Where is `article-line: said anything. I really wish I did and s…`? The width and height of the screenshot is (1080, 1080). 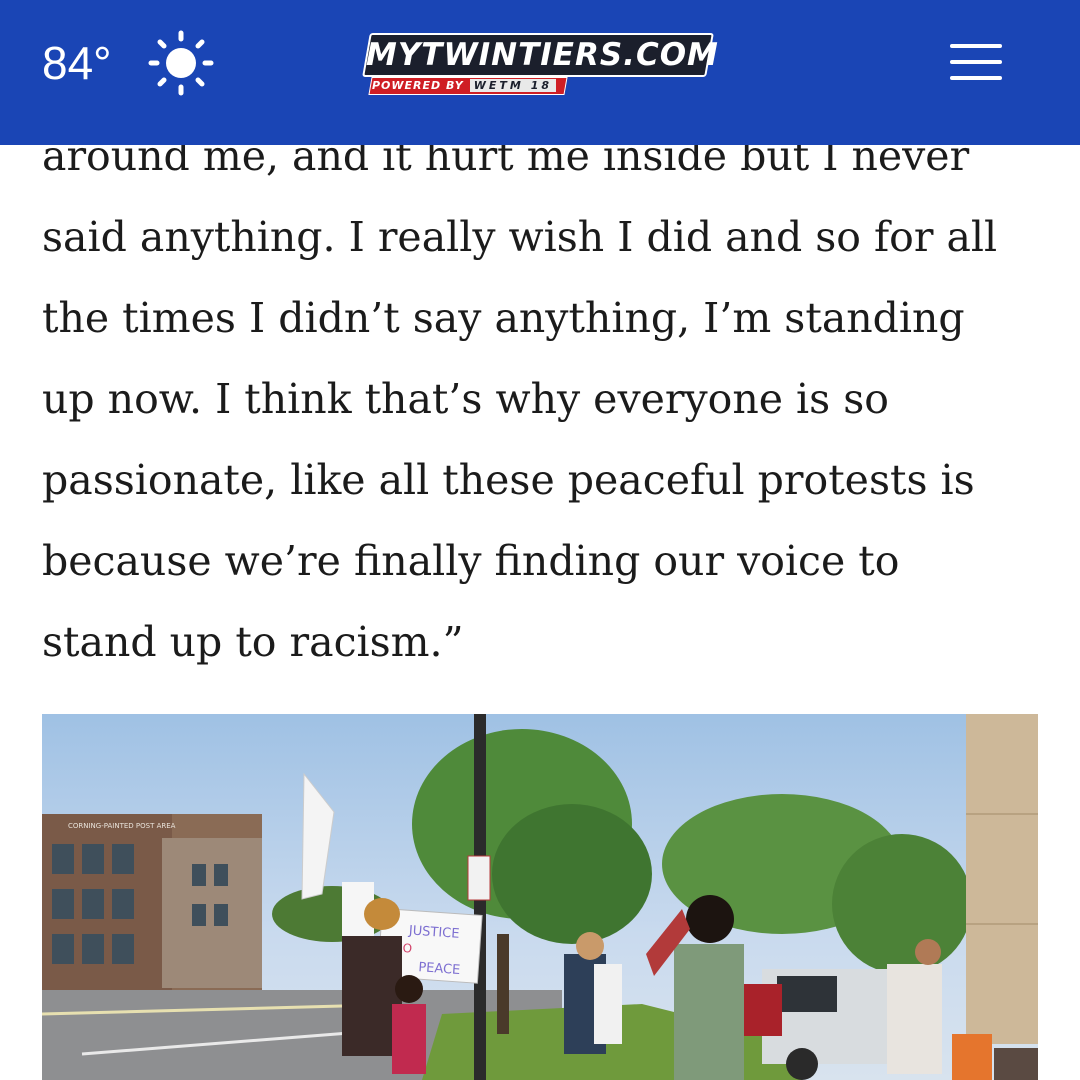
article-line: said anything. I really wish I did and s… is located at coordinates (520, 237).